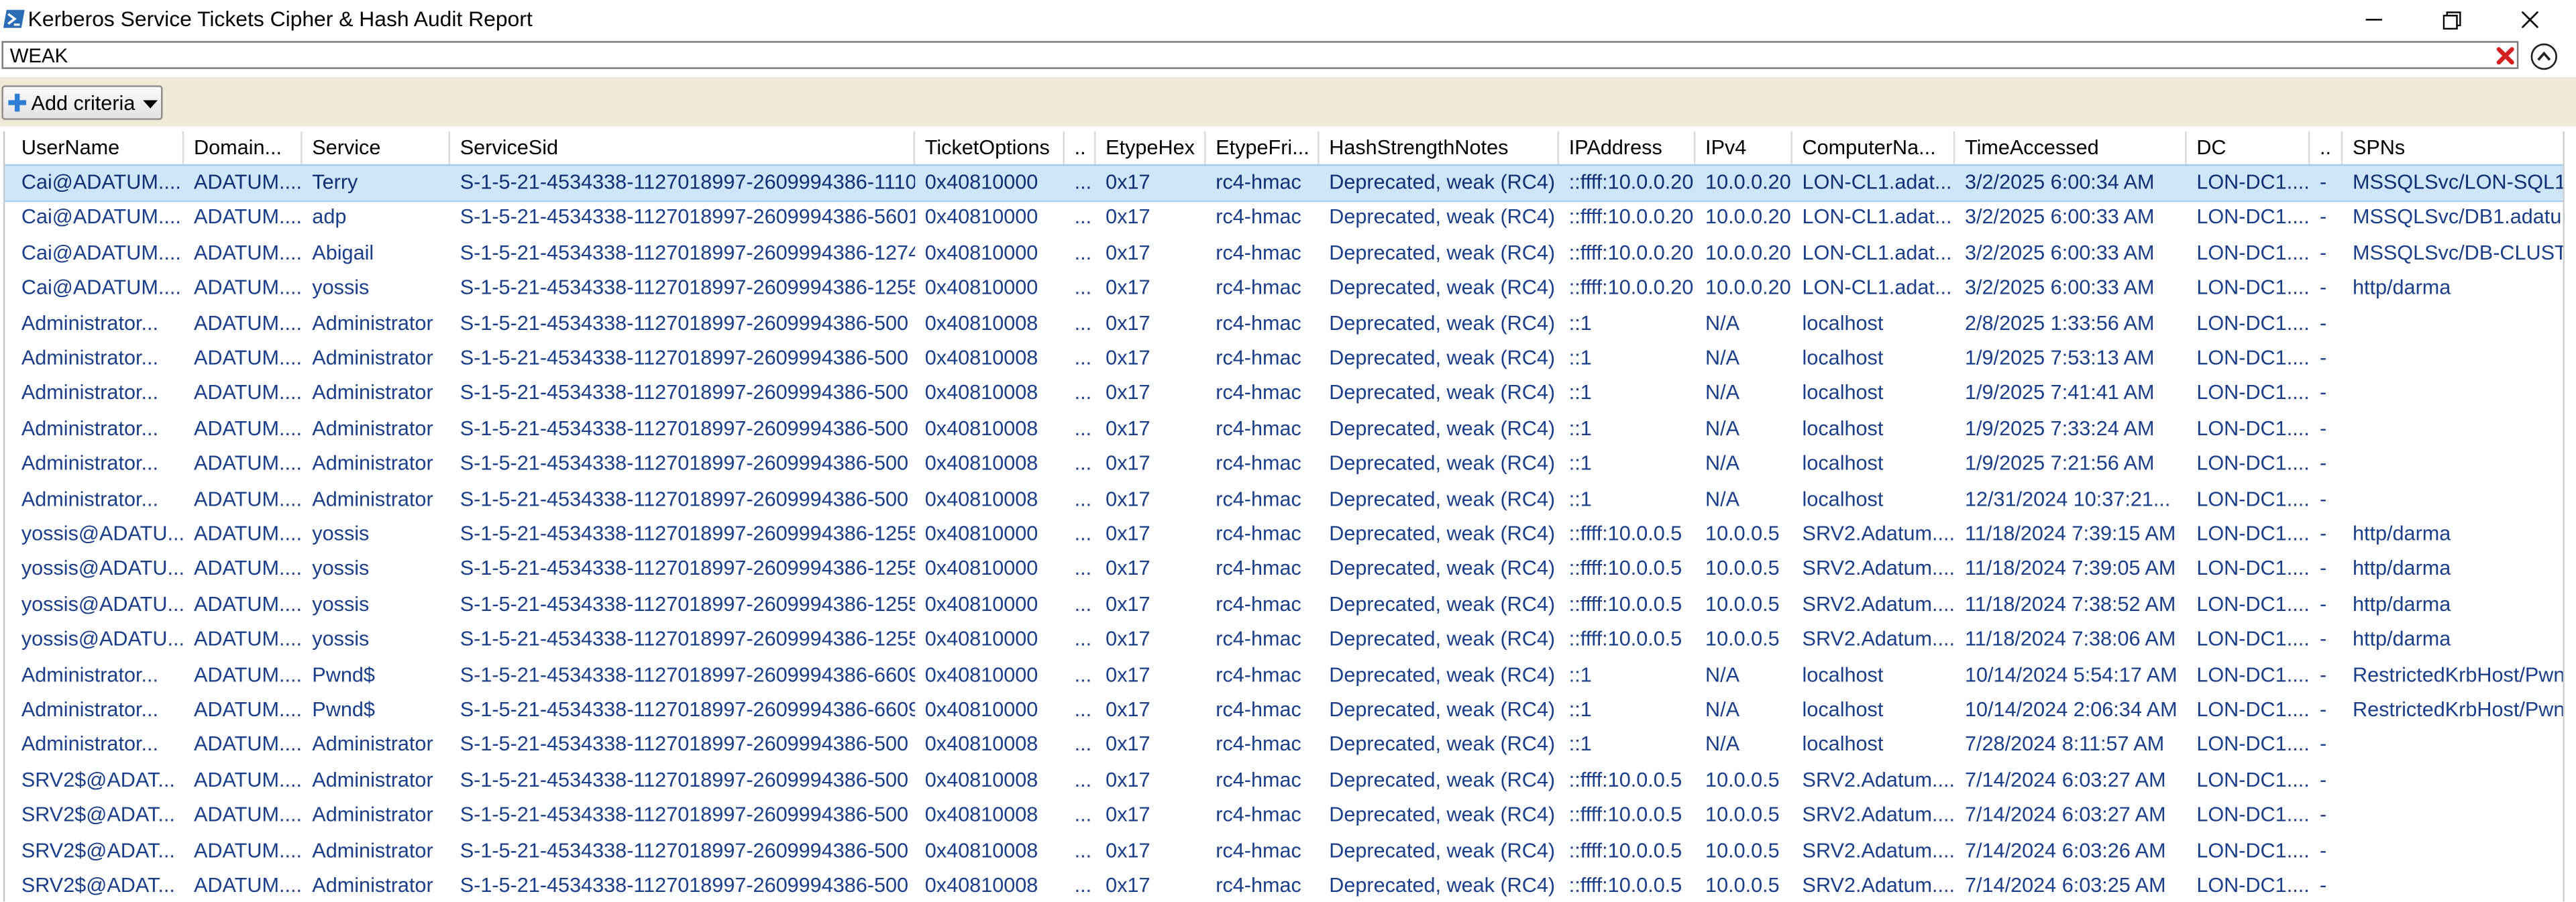 This screenshot has height=902, width=2576. Describe the element at coordinates (683, 147) in the screenshot. I see `column-header: ServiceSid` at that location.